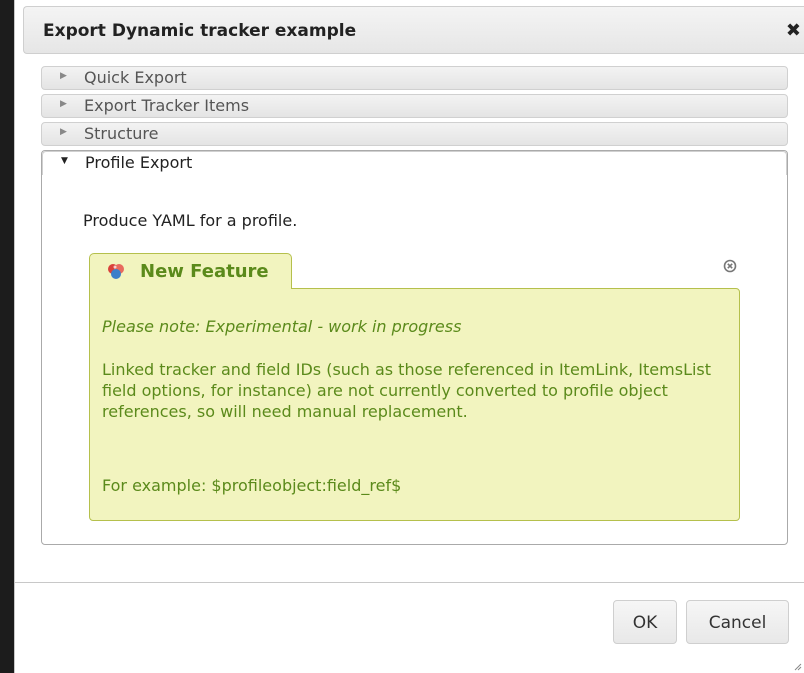 The image size is (804, 673). What do you see at coordinates (135, 77) in the screenshot?
I see `accordion-header-label: Quick Export` at bounding box center [135, 77].